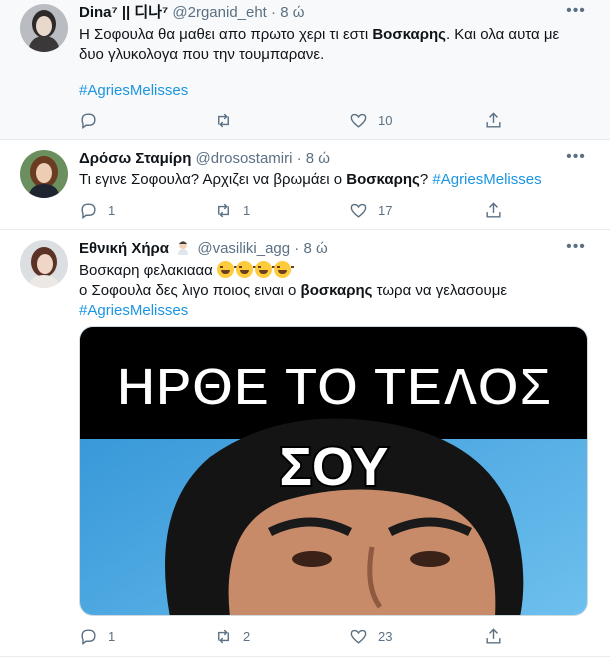  What do you see at coordinates (232, 210) in the screenshot?
I see `retweet-button: 1` at bounding box center [232, 210].